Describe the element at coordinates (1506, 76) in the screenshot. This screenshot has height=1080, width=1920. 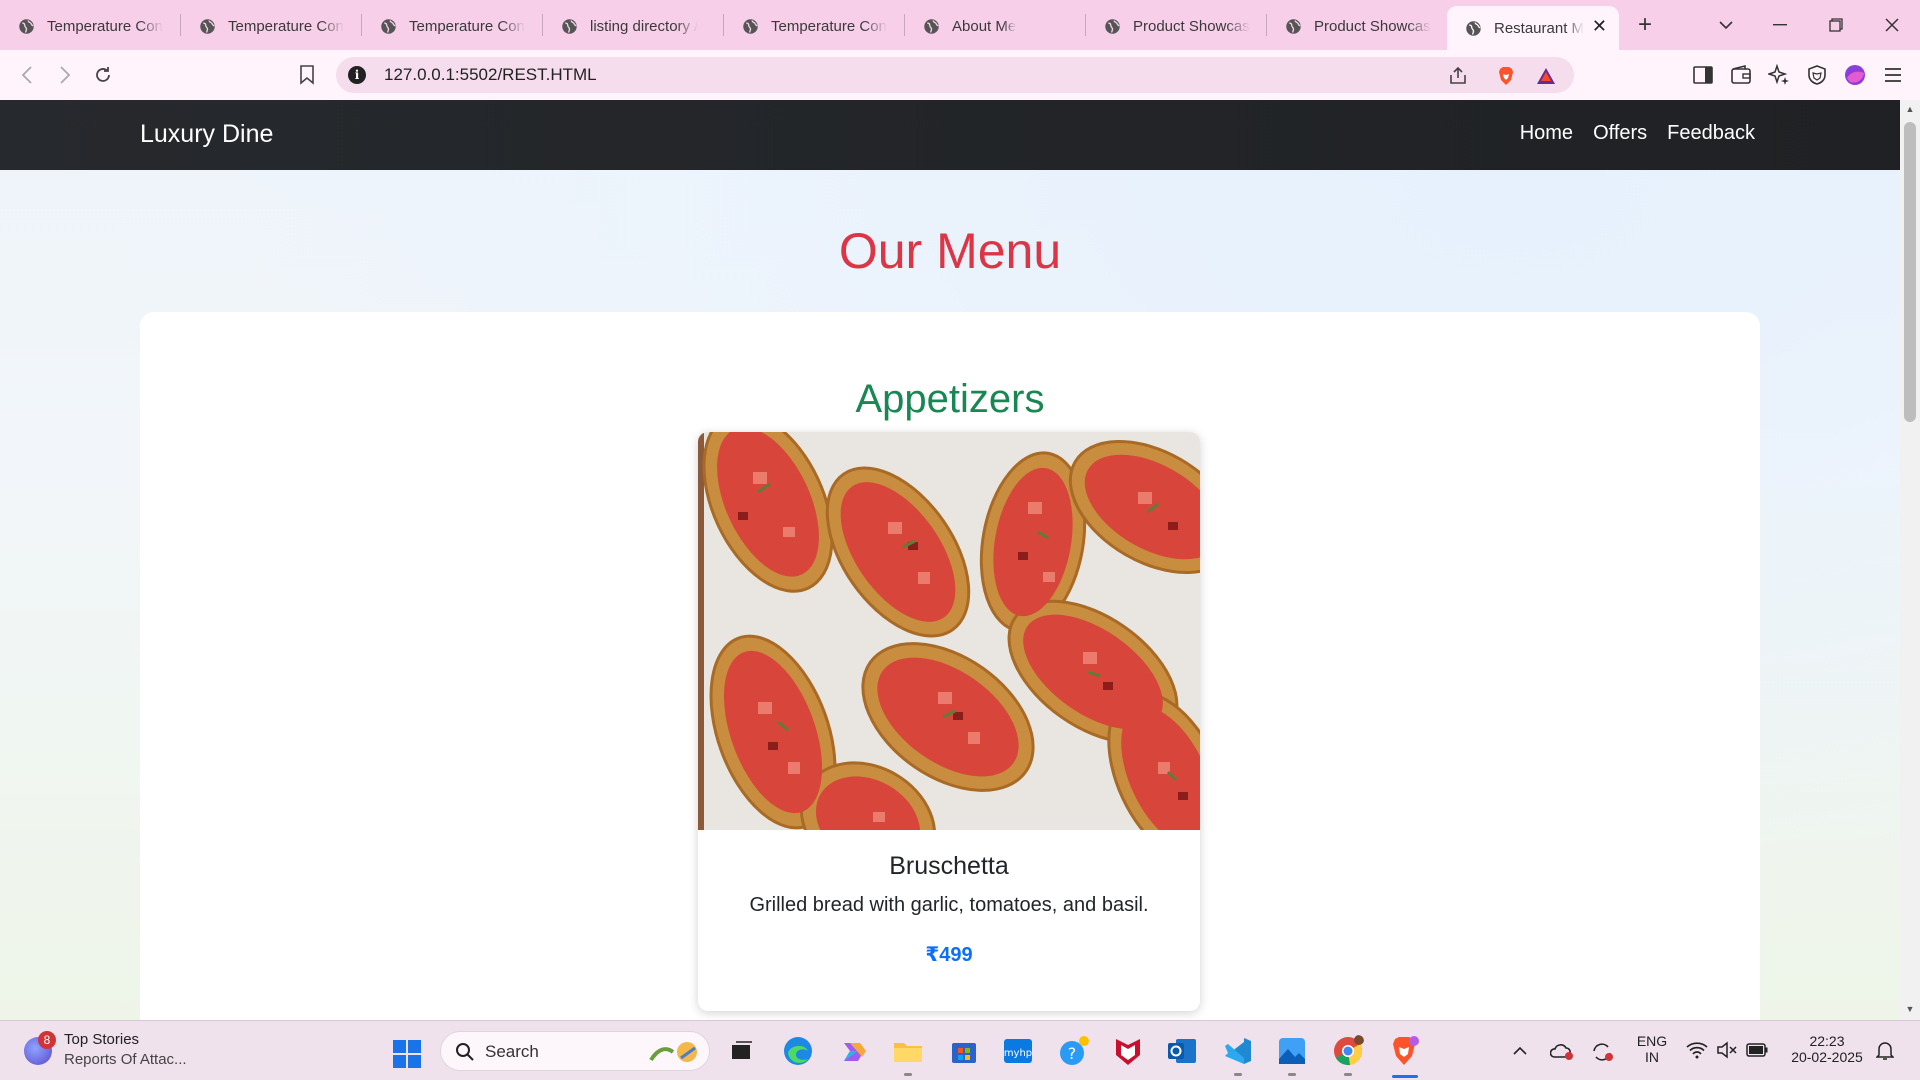
I see `brave-shields-icon` at that location.